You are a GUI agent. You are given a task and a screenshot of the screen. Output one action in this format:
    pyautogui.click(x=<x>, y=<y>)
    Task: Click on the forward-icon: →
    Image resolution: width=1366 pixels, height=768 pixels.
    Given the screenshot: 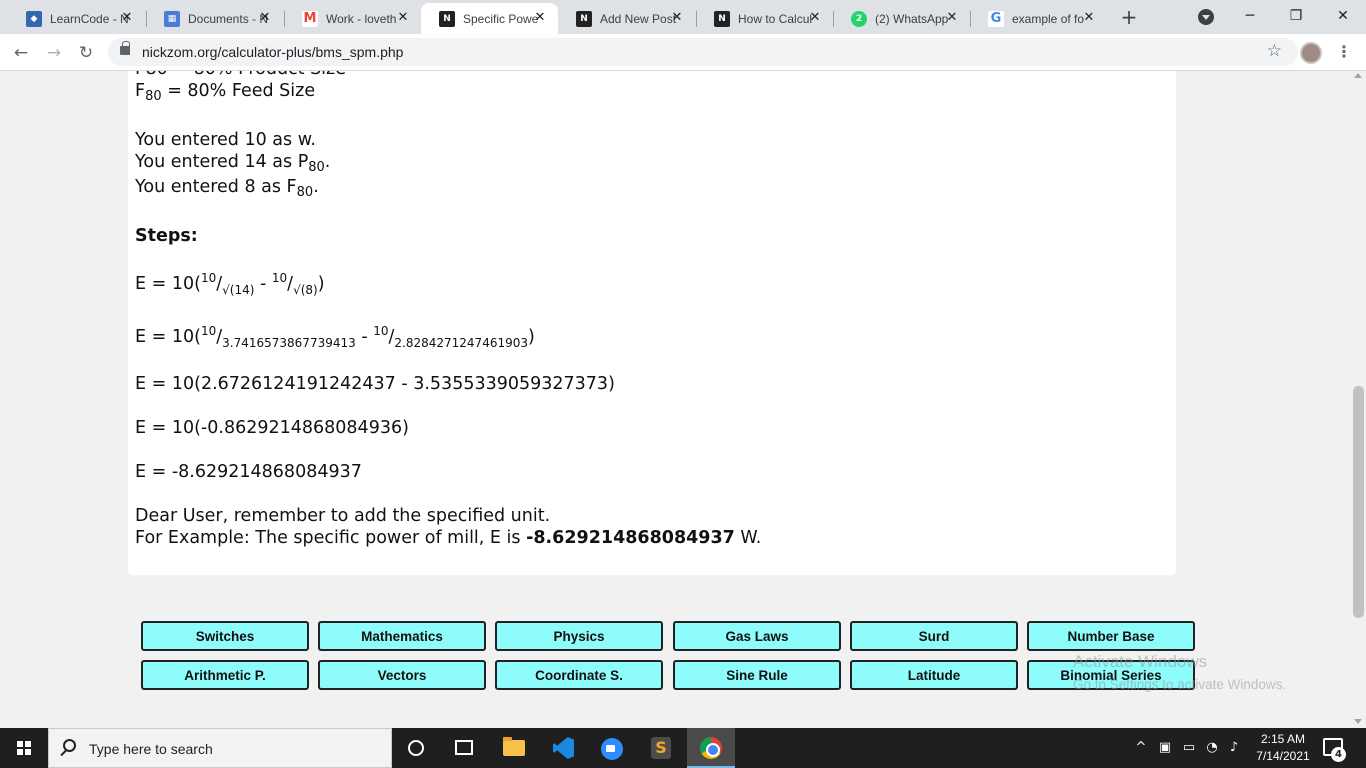 What is the action you would take?
    pyautogui.click(x=54, y=53)
    